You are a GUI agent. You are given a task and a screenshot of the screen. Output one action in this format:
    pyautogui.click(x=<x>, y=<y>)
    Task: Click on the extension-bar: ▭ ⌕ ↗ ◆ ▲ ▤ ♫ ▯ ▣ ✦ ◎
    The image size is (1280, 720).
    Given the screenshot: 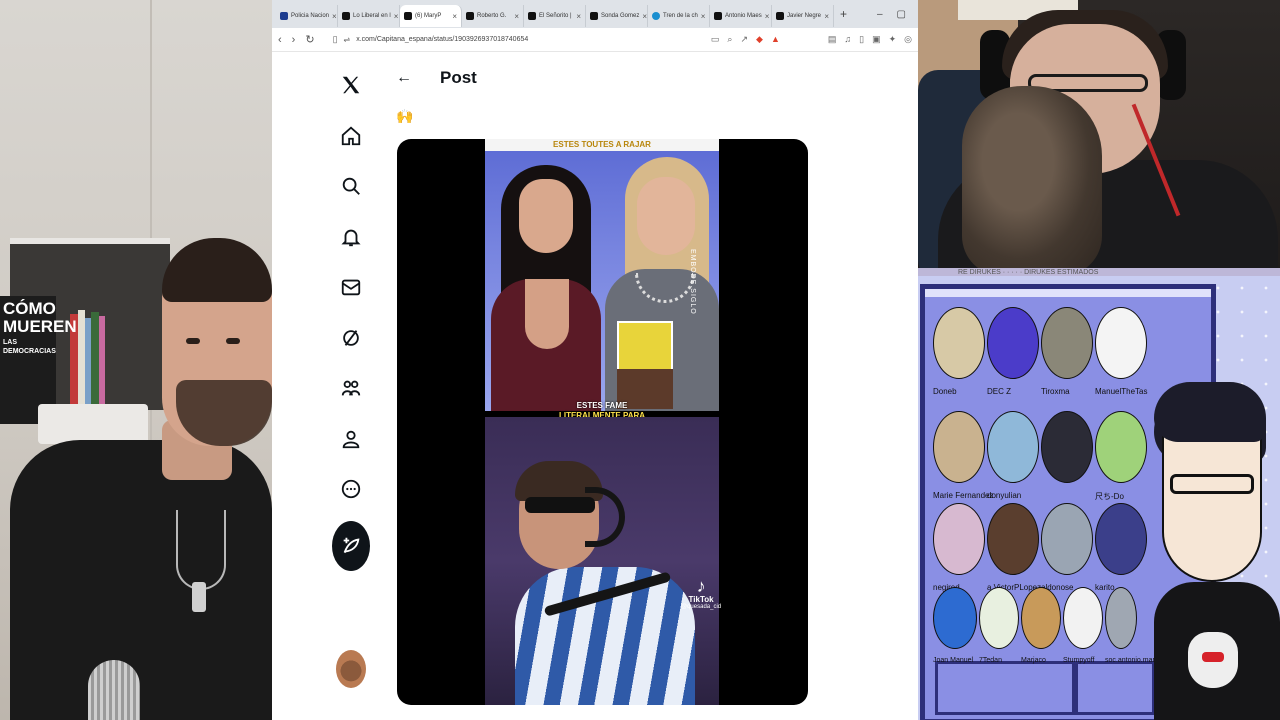 What is the action you would take?
    pyautogui.click(x=811, y=39)
    